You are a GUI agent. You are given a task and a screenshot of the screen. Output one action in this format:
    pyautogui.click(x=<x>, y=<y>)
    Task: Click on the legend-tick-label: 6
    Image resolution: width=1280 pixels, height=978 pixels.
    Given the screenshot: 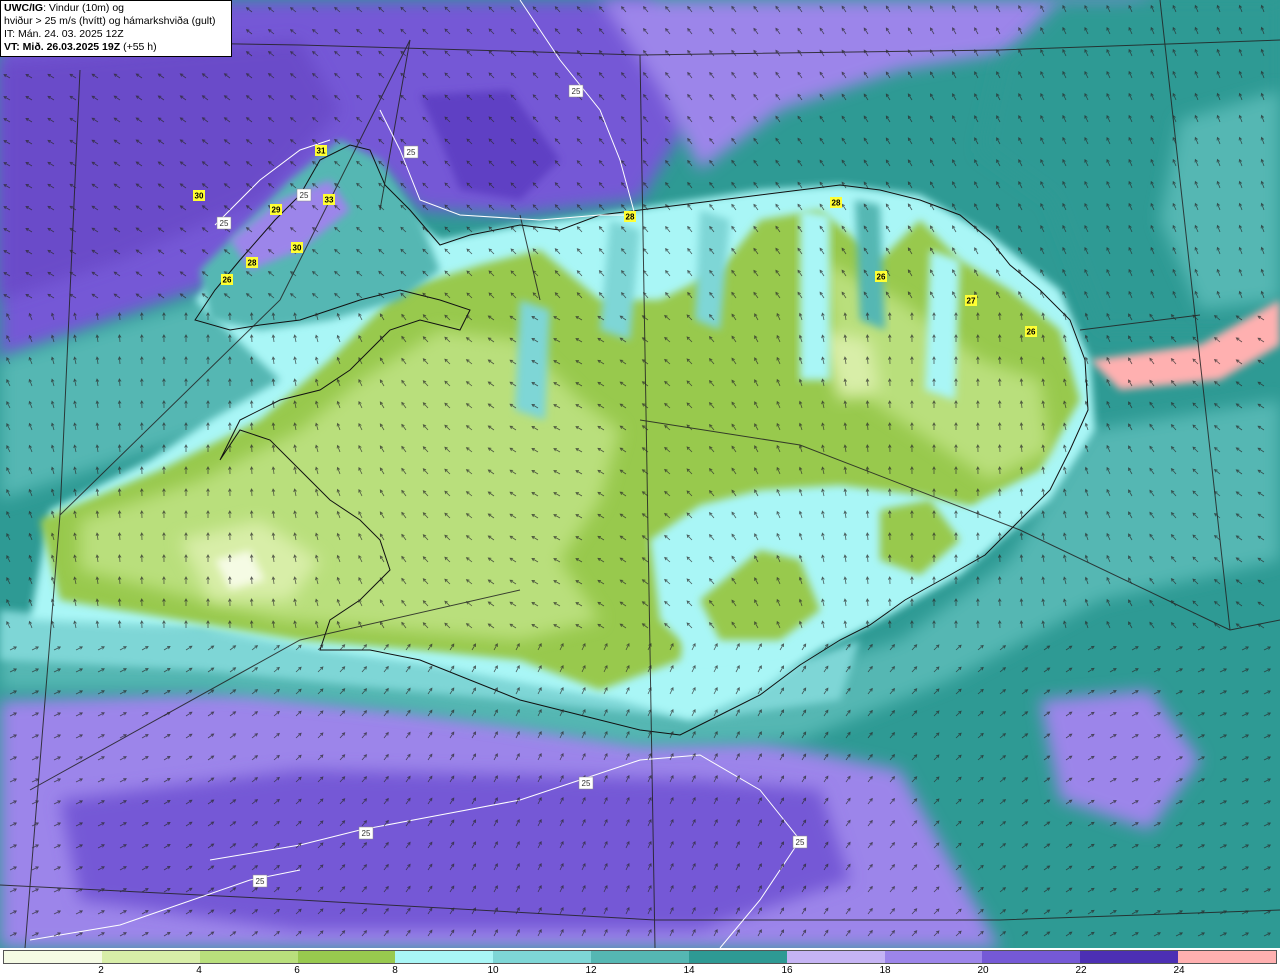 What is the action you would take?
    pyautogui.click(x=297, y=970)
    